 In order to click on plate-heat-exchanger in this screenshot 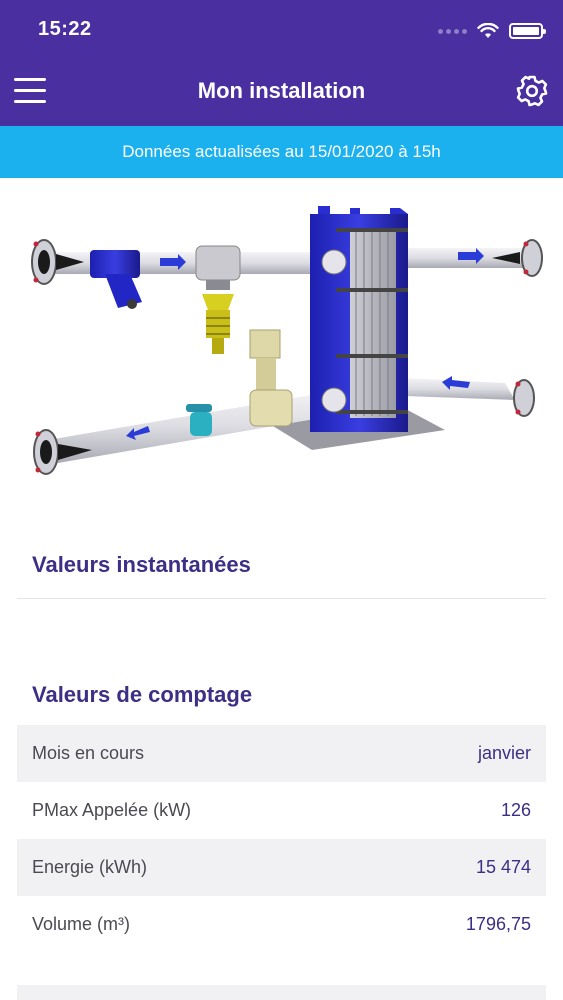, I will do `click(359, 319)`.